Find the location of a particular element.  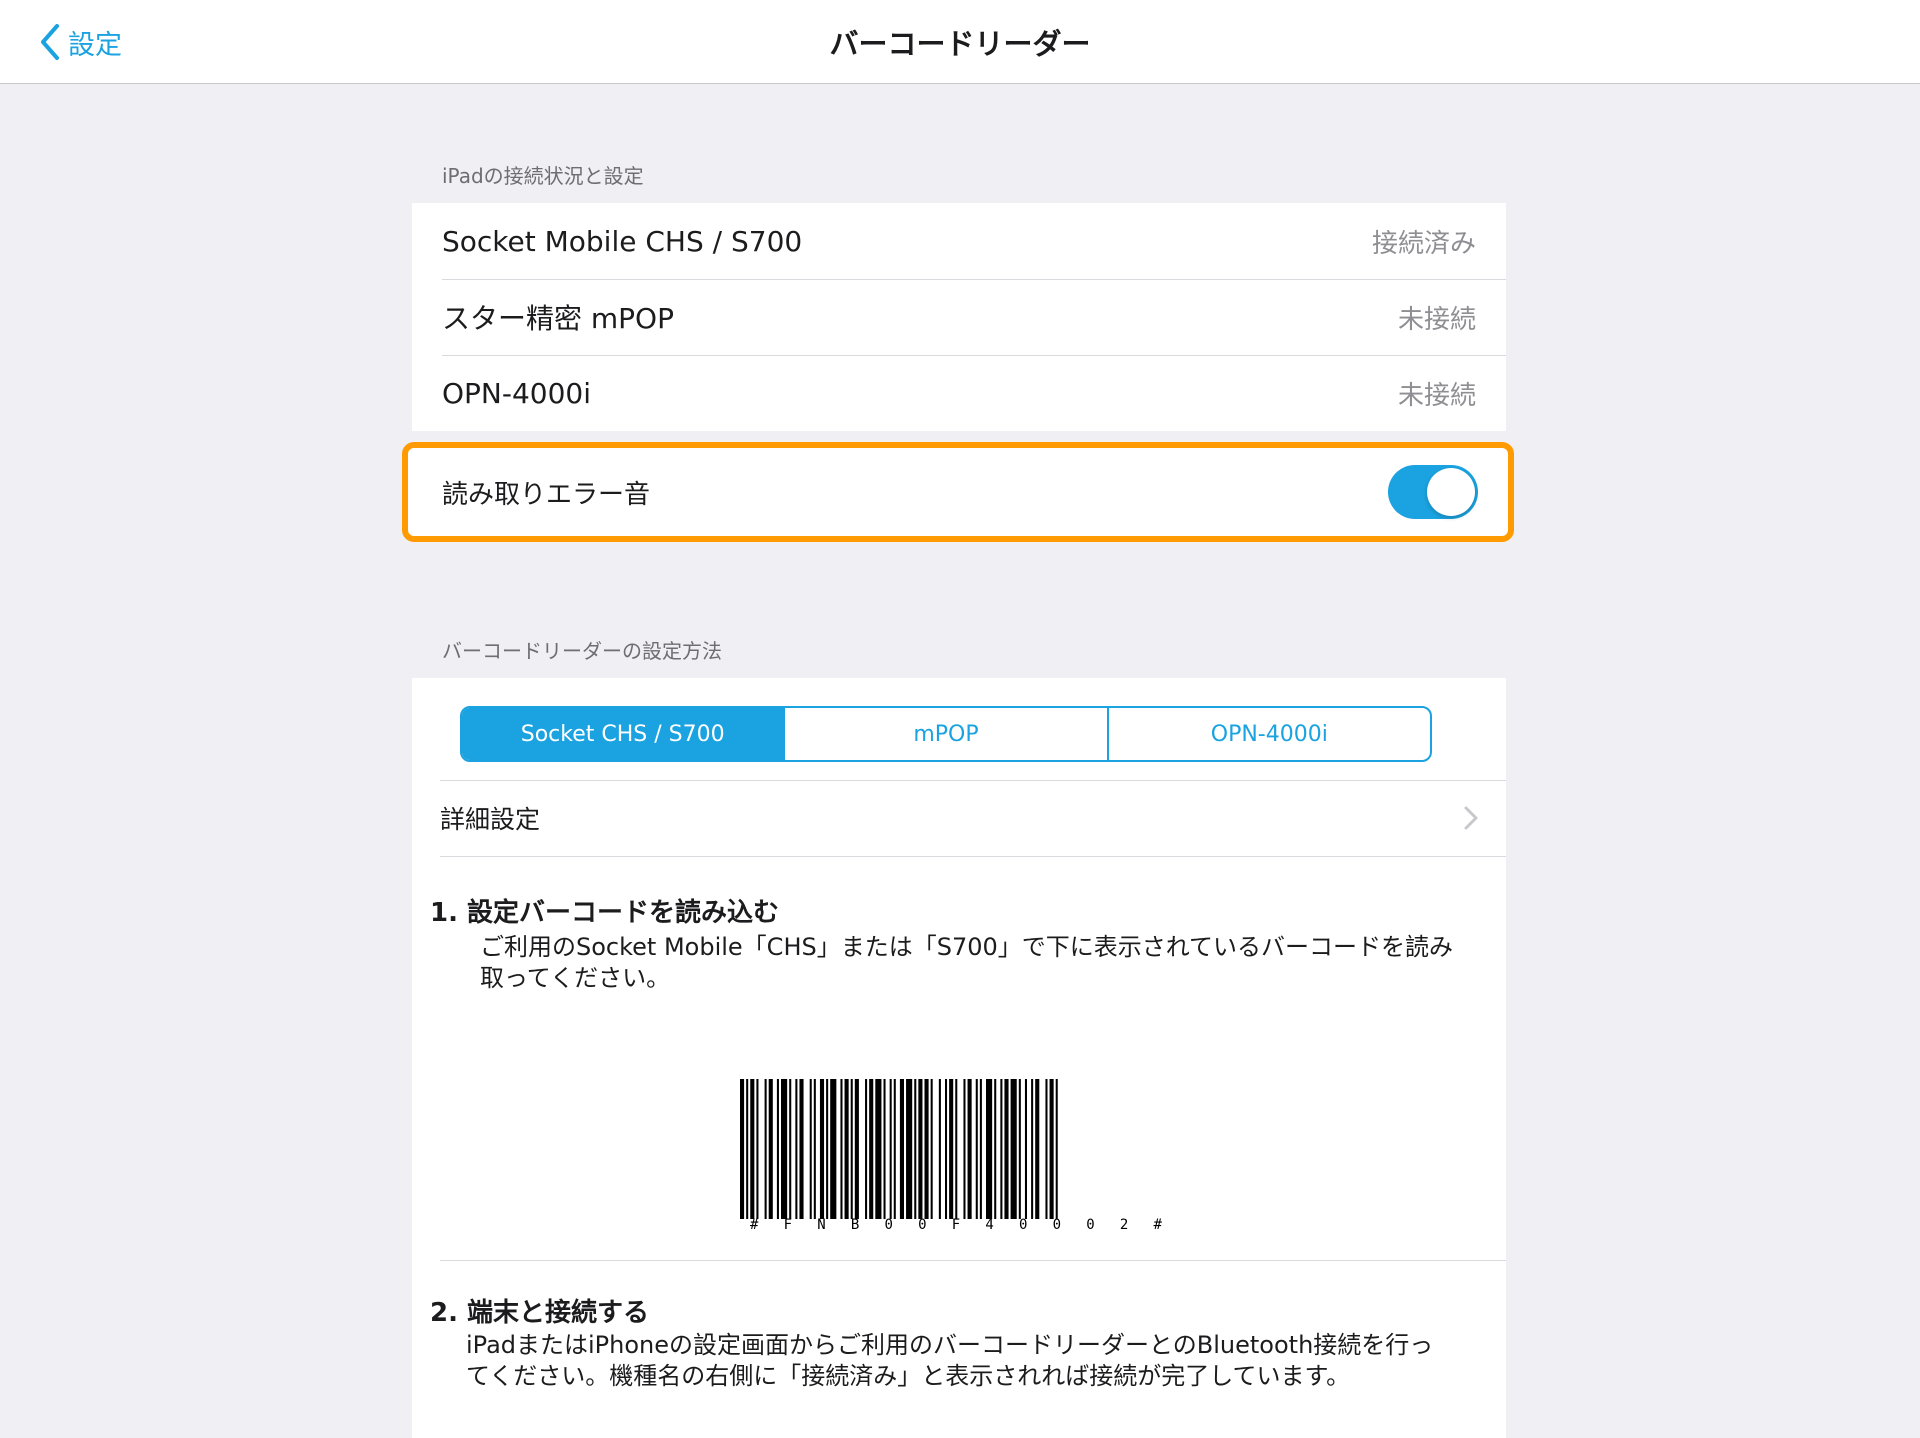

barcode-char: B is located at coordinates (855, 1225).